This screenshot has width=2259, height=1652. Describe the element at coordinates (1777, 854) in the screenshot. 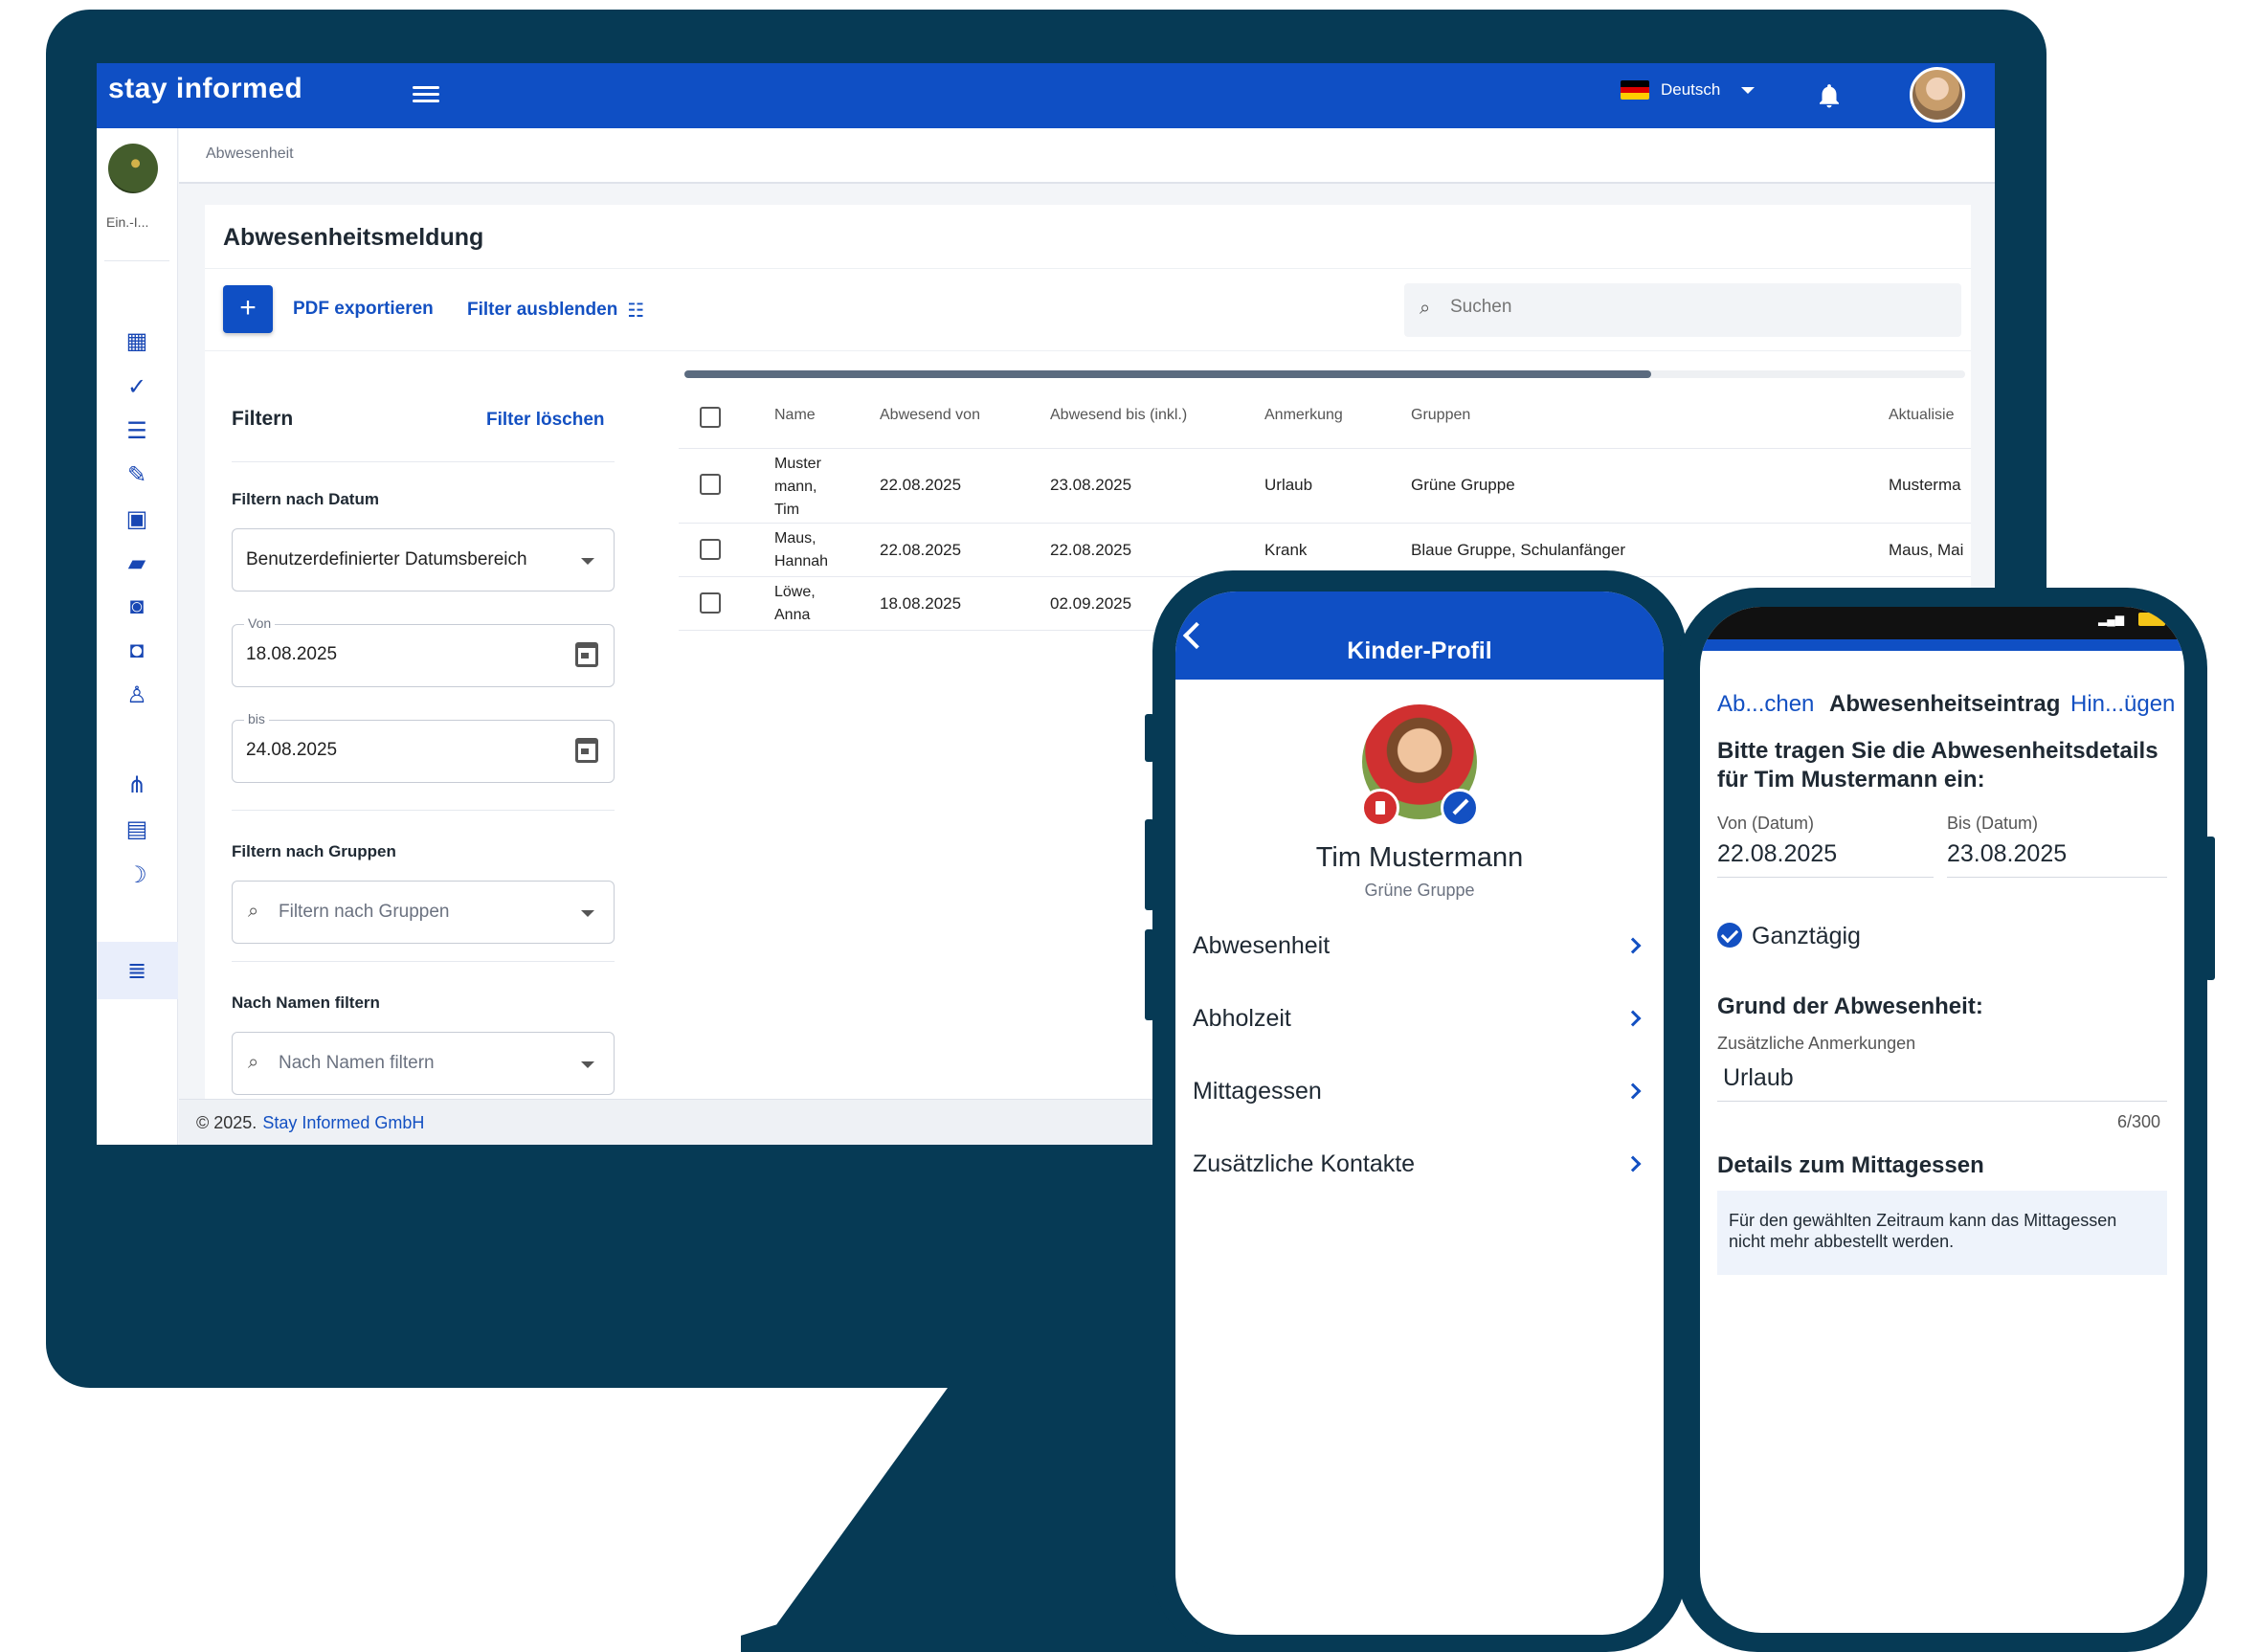

I see `from-date-value: 22.08.2025` at that location.